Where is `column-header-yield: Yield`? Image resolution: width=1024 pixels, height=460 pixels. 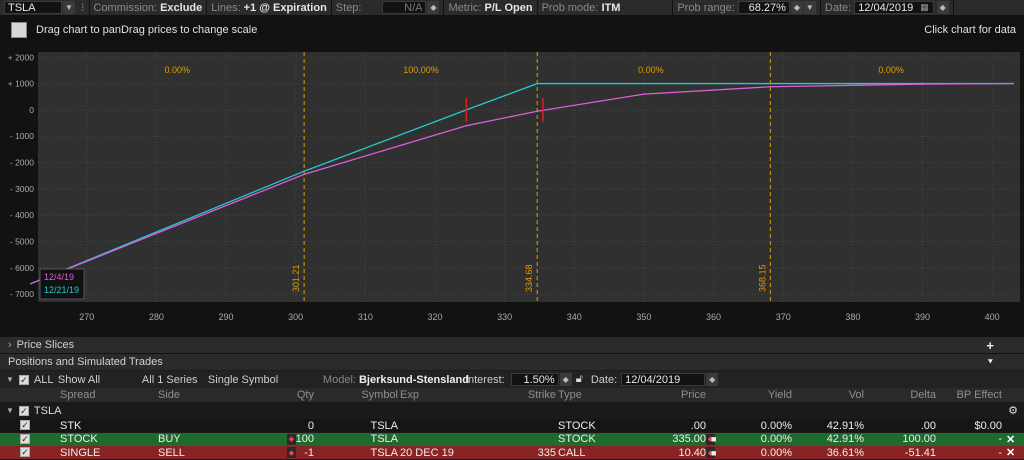
column-header-yield: Yield is located at coordinates (756, 395).